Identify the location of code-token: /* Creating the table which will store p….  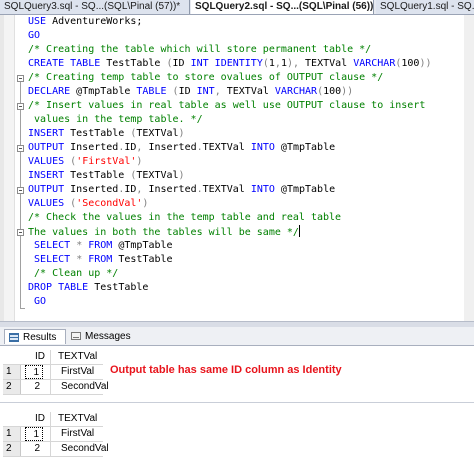
(200, 49).